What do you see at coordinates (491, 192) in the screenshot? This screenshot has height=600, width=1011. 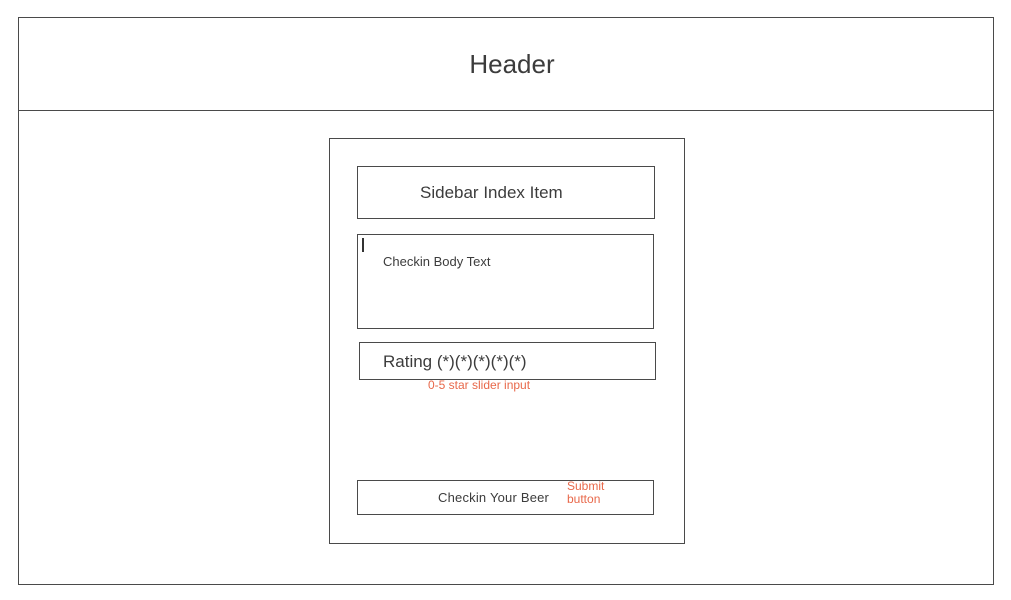 I see `sidebar-index-item-label: Sidebar Index Item` at bounding box center [491, 192].